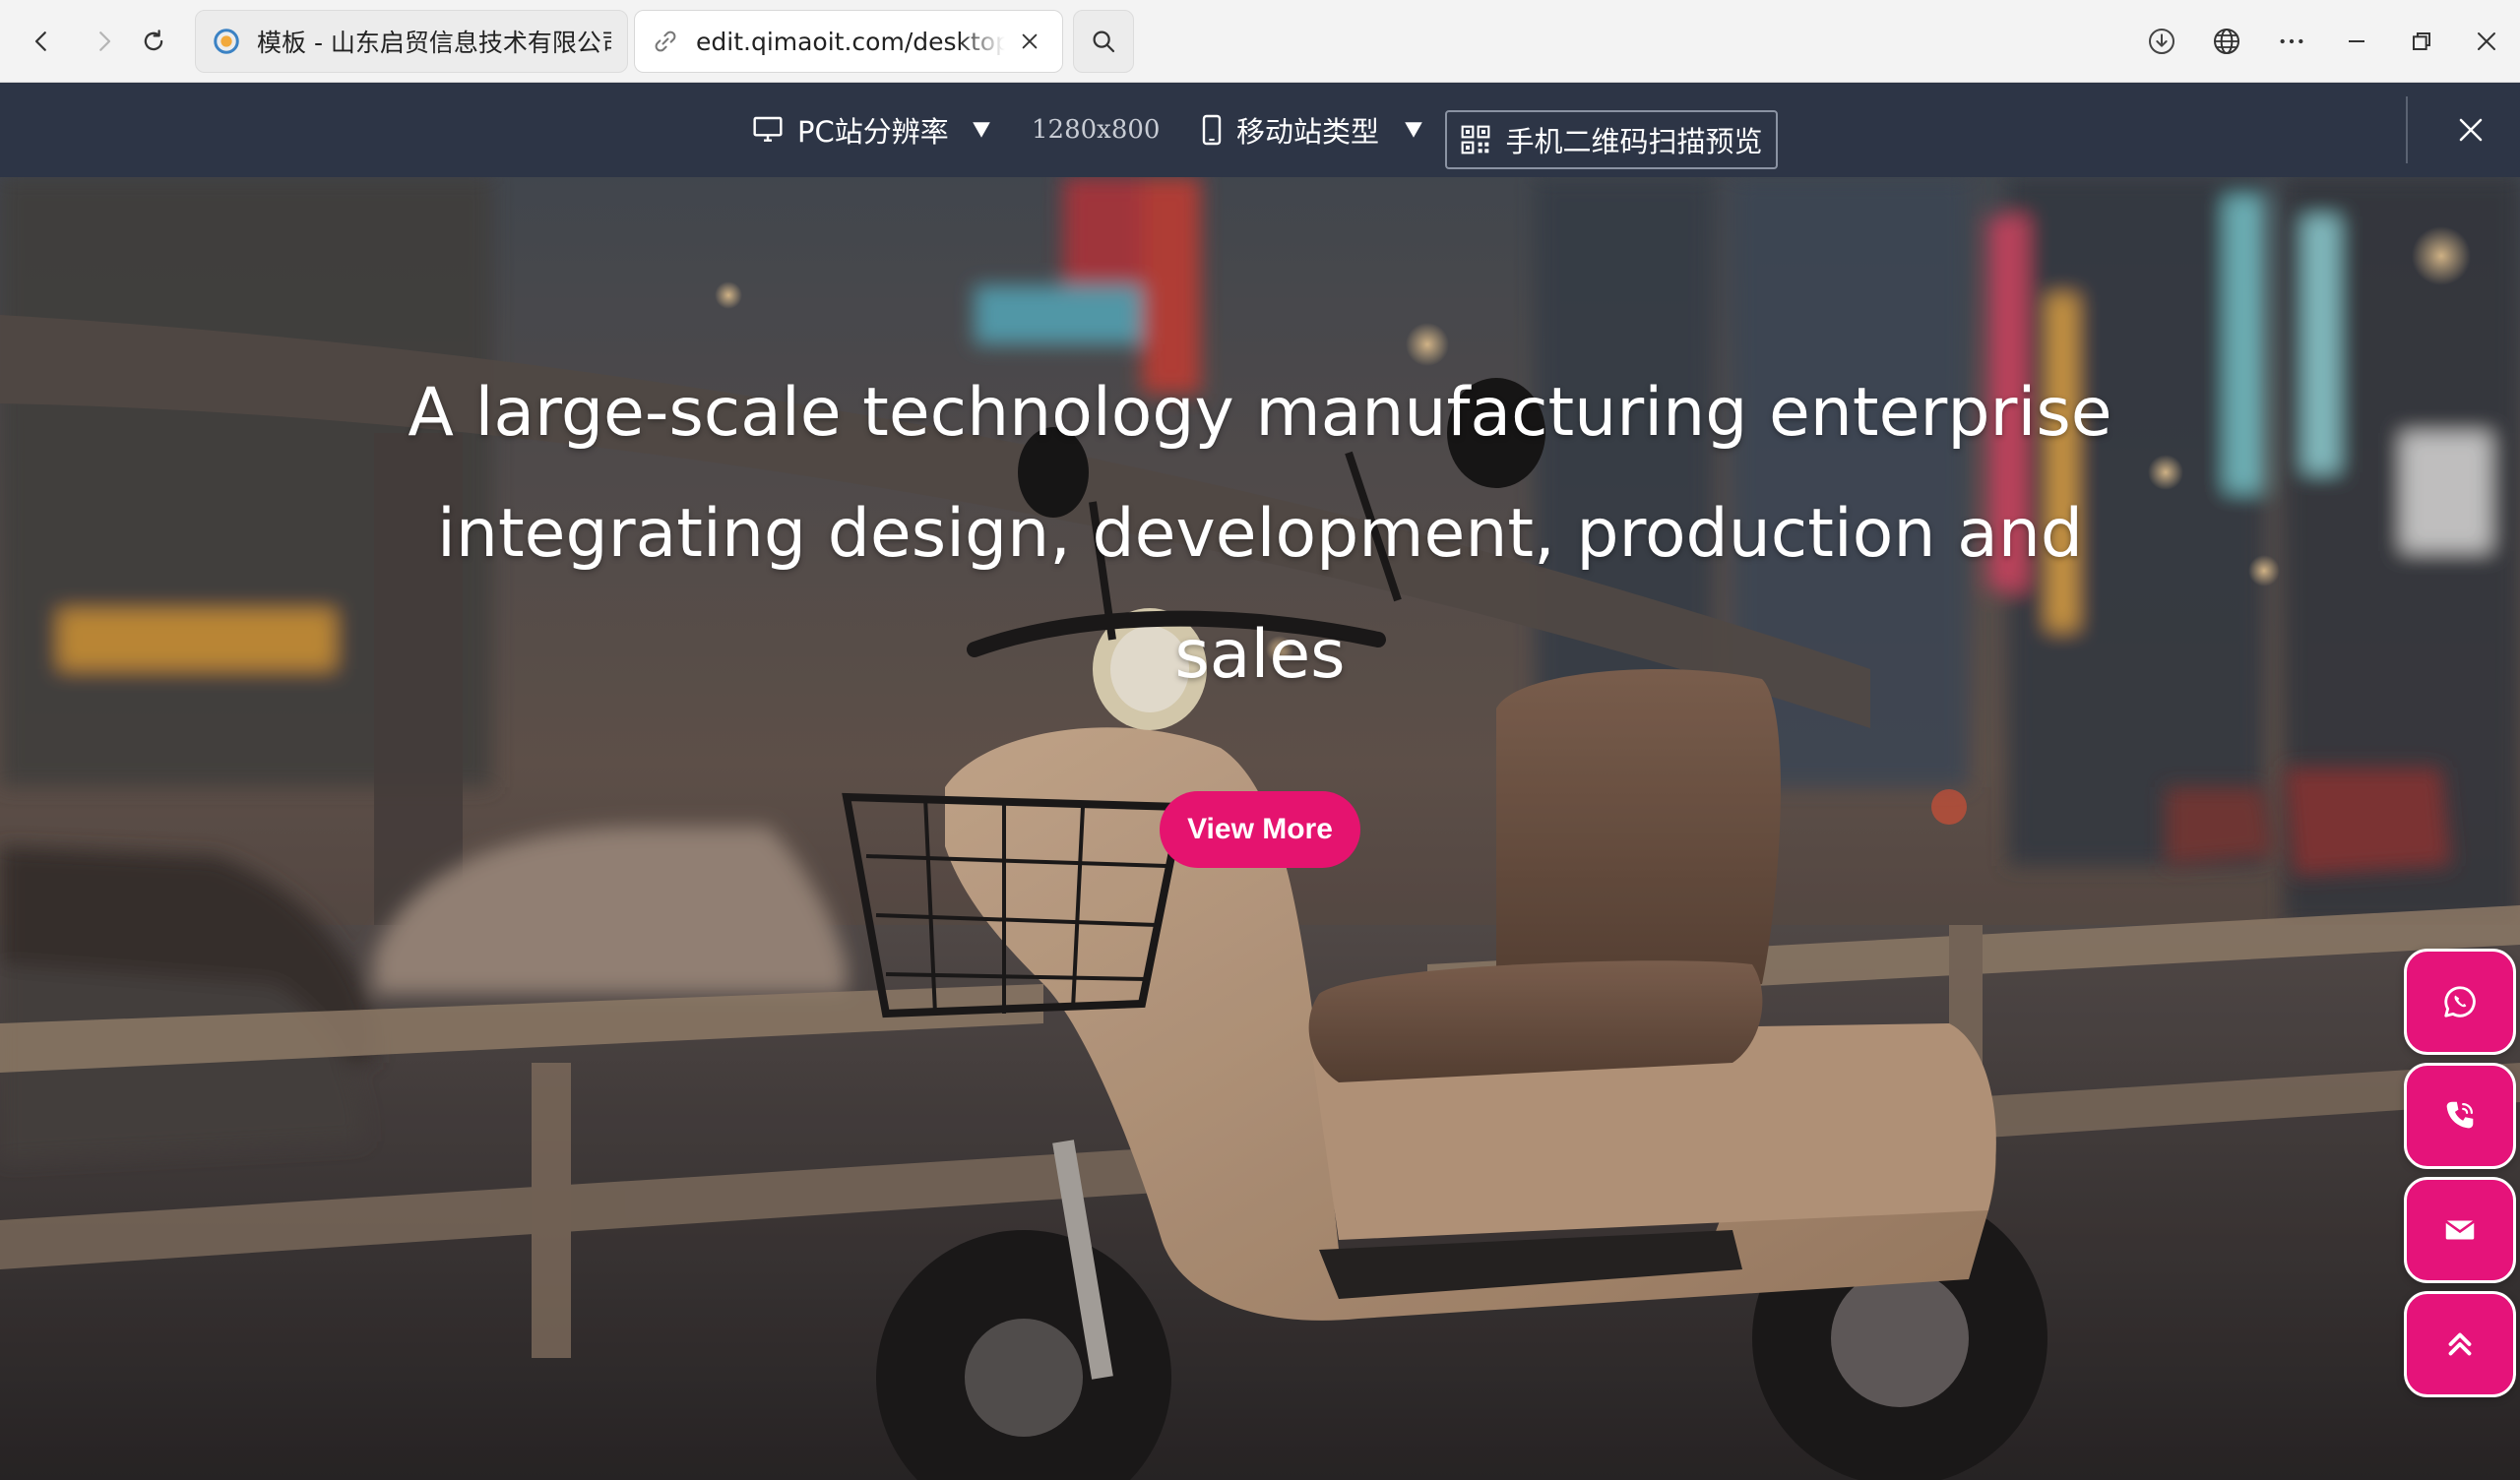  I want to click on view-more-button: View More, so click(1260, 829).